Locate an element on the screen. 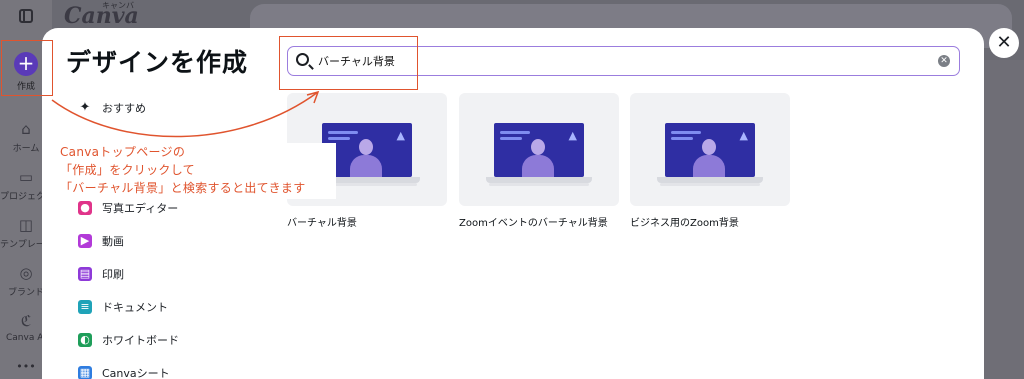  annotation-line: 「バーチャル背景」と検索すると出てきます is located at coordinates (183, 188).